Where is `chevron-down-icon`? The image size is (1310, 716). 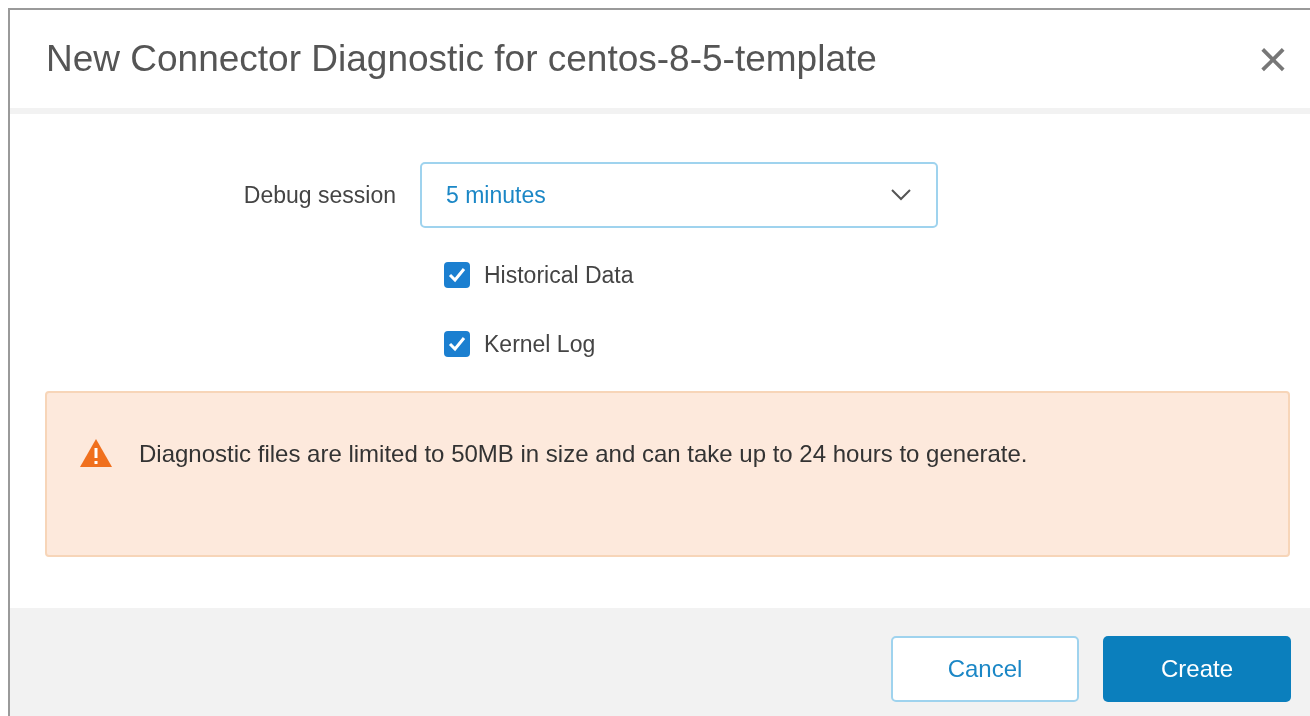
chevron-down-icon is located at coordinates (901, 195).